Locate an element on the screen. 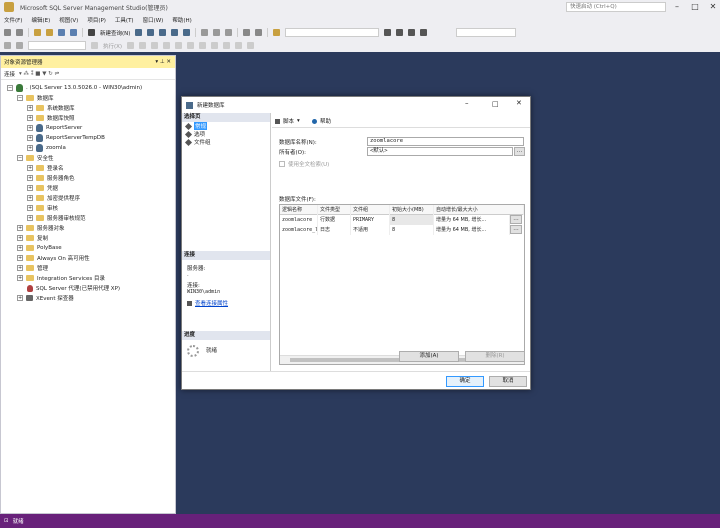 The width and height of the screenshot is (720, 528). tree-item-crypto-providers: + 加密提供程序 is located at coordinates (53, 198).